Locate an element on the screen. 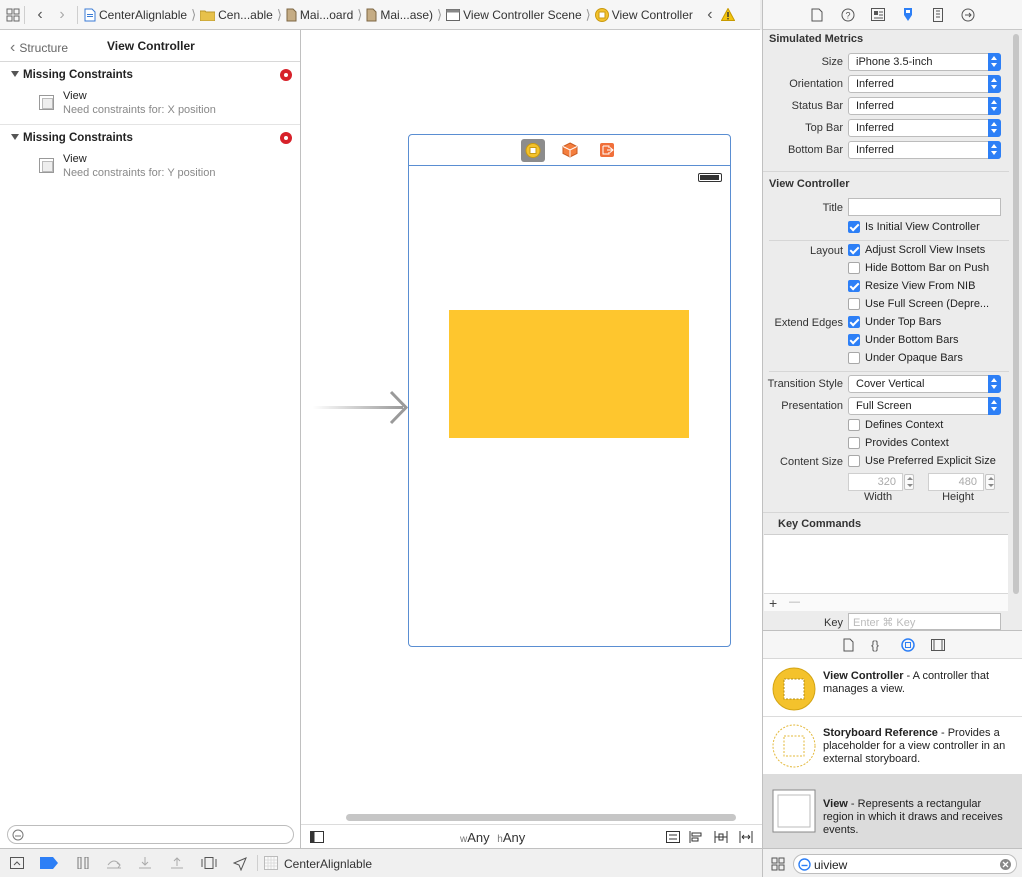 The image size is (1022, 877). view-controller-dock-button is located at coordinates (533, 150).